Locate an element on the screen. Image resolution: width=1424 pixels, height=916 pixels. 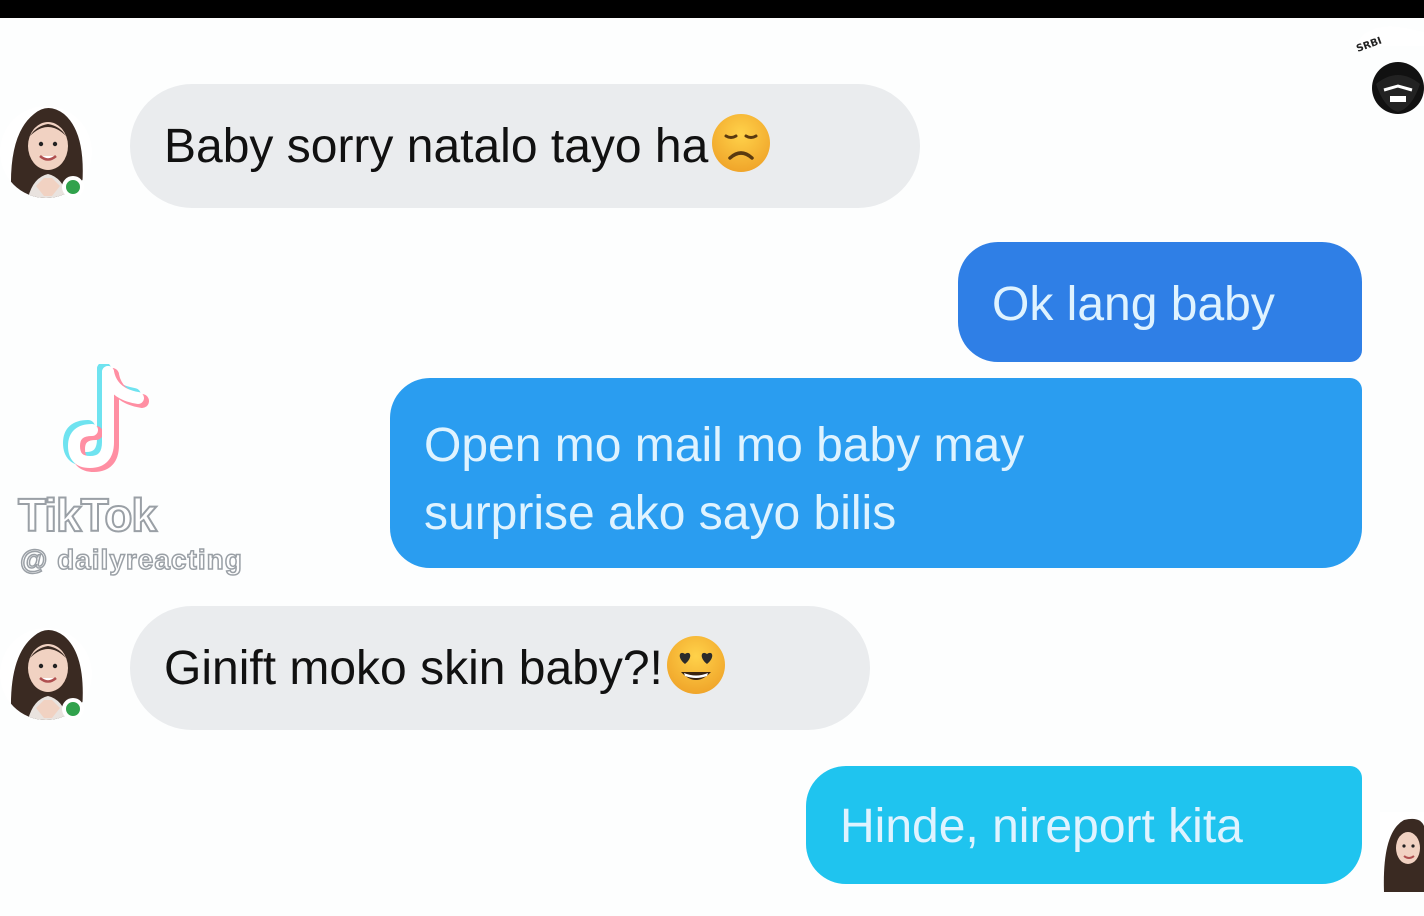
tiktok-logo-icon is located at coordinates (111, 423).